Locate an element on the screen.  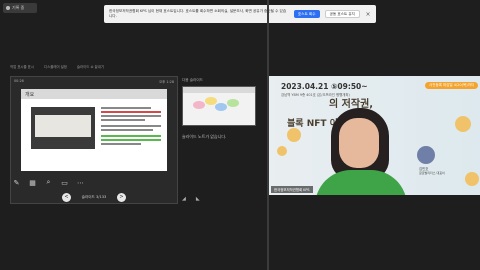
participant-person is located at coordinates (361, 151).